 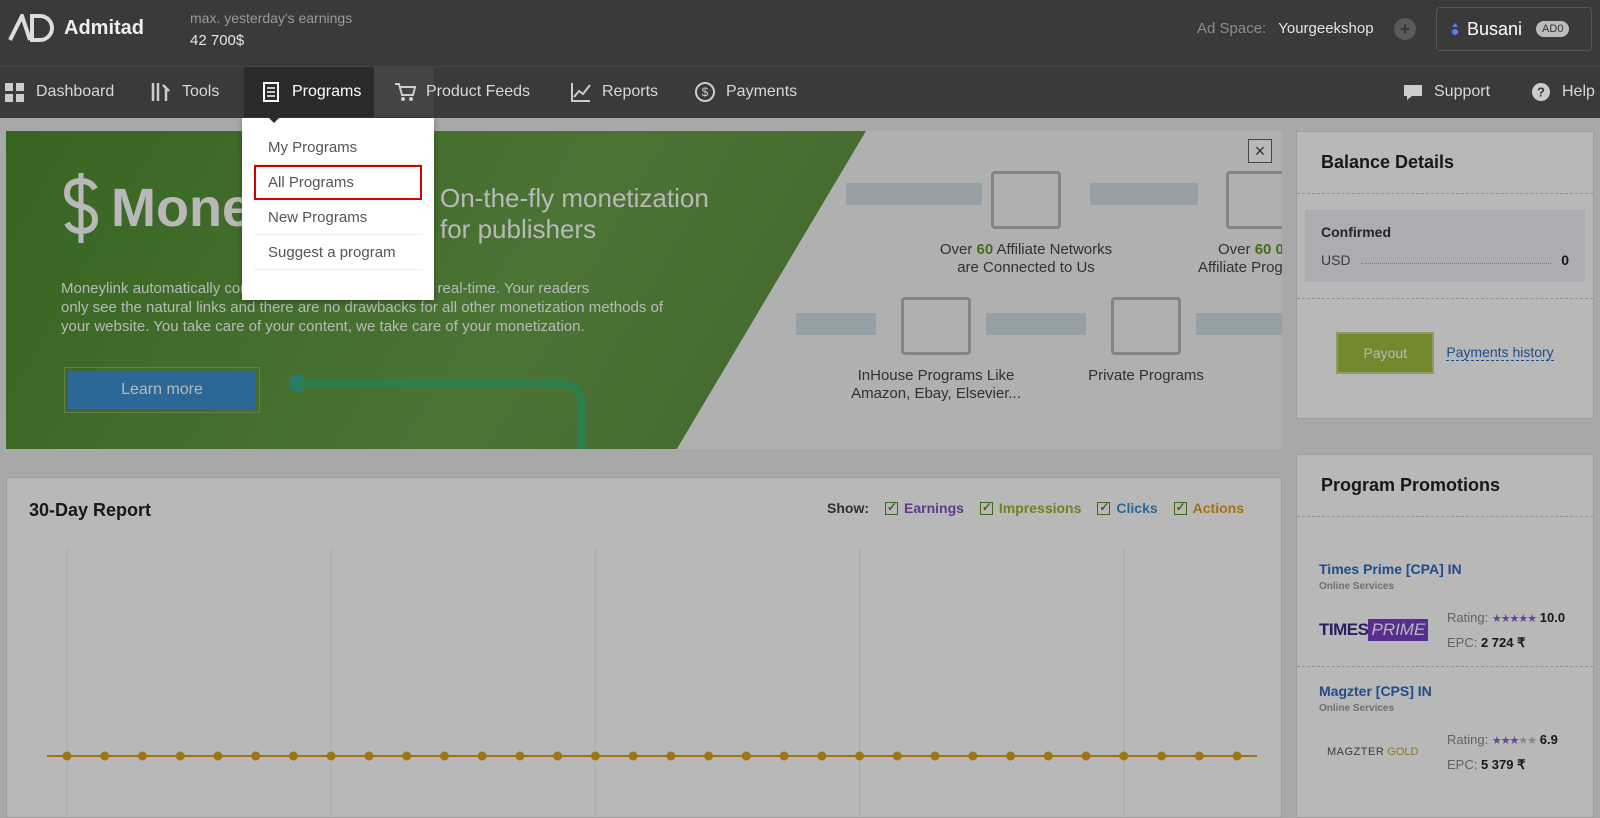 I want to click on learn-more-frame: Learn more, so click(x=162, y=390).